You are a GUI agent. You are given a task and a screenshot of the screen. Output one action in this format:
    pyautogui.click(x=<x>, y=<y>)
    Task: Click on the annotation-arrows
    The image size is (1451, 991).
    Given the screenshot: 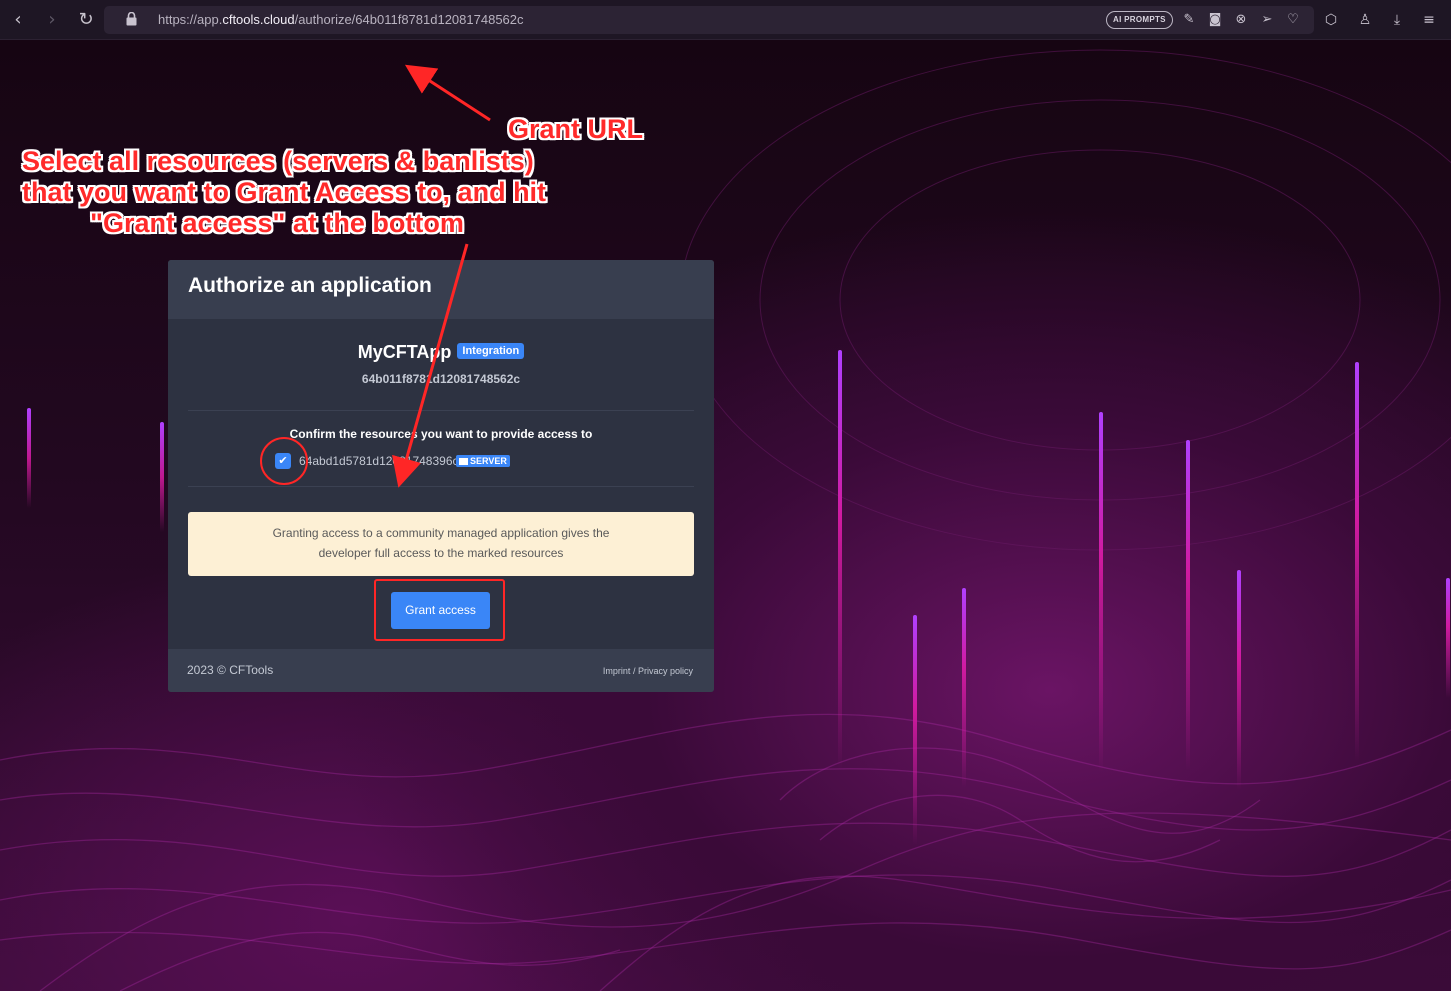 What is the action you would take?
    pyautogui.click(x=441, y=276)
    